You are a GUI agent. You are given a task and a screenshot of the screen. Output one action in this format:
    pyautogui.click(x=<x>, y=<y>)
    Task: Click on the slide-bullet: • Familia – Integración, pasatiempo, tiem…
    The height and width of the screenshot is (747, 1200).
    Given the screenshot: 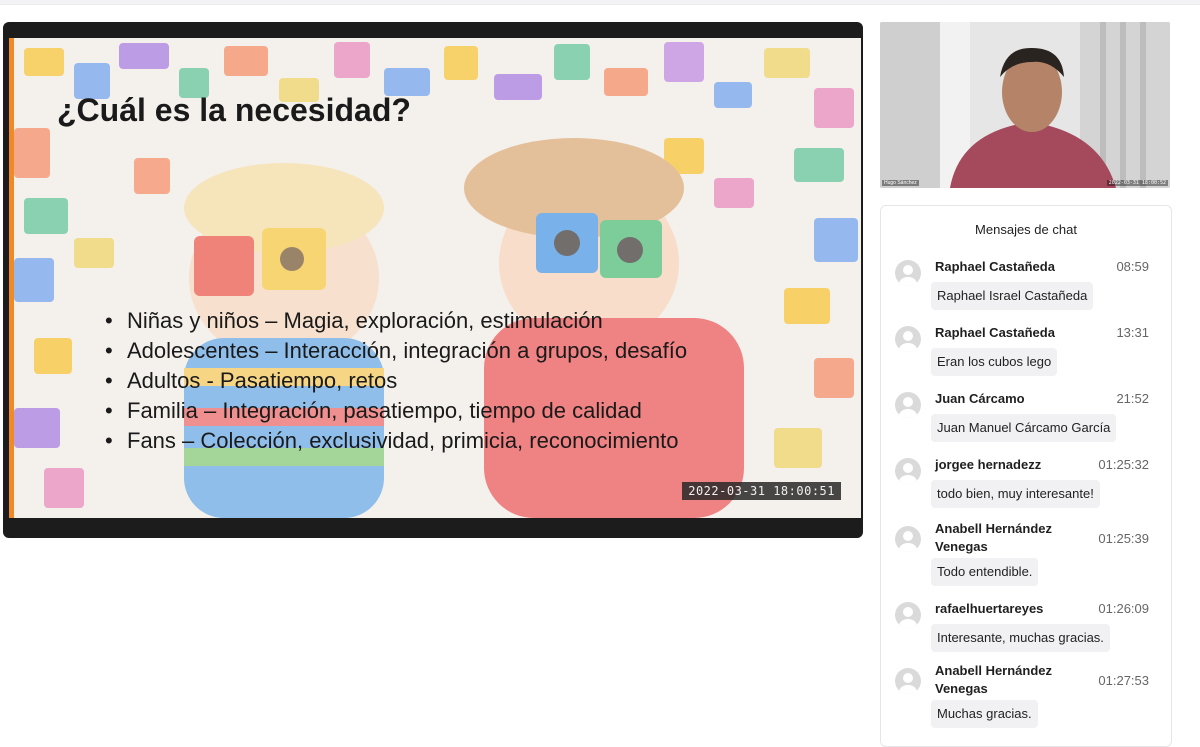 What is the action you would take?
    pyautogui.click(x=373, y=410)
    